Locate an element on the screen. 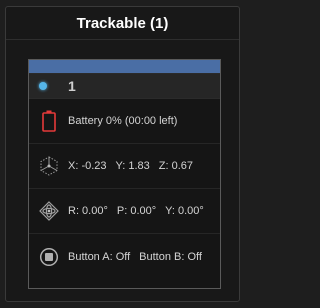 The height and width of the screenshot is (308, 320). buttons-row: Button A: Off Button B: Off is located at coordinates (124, 256).